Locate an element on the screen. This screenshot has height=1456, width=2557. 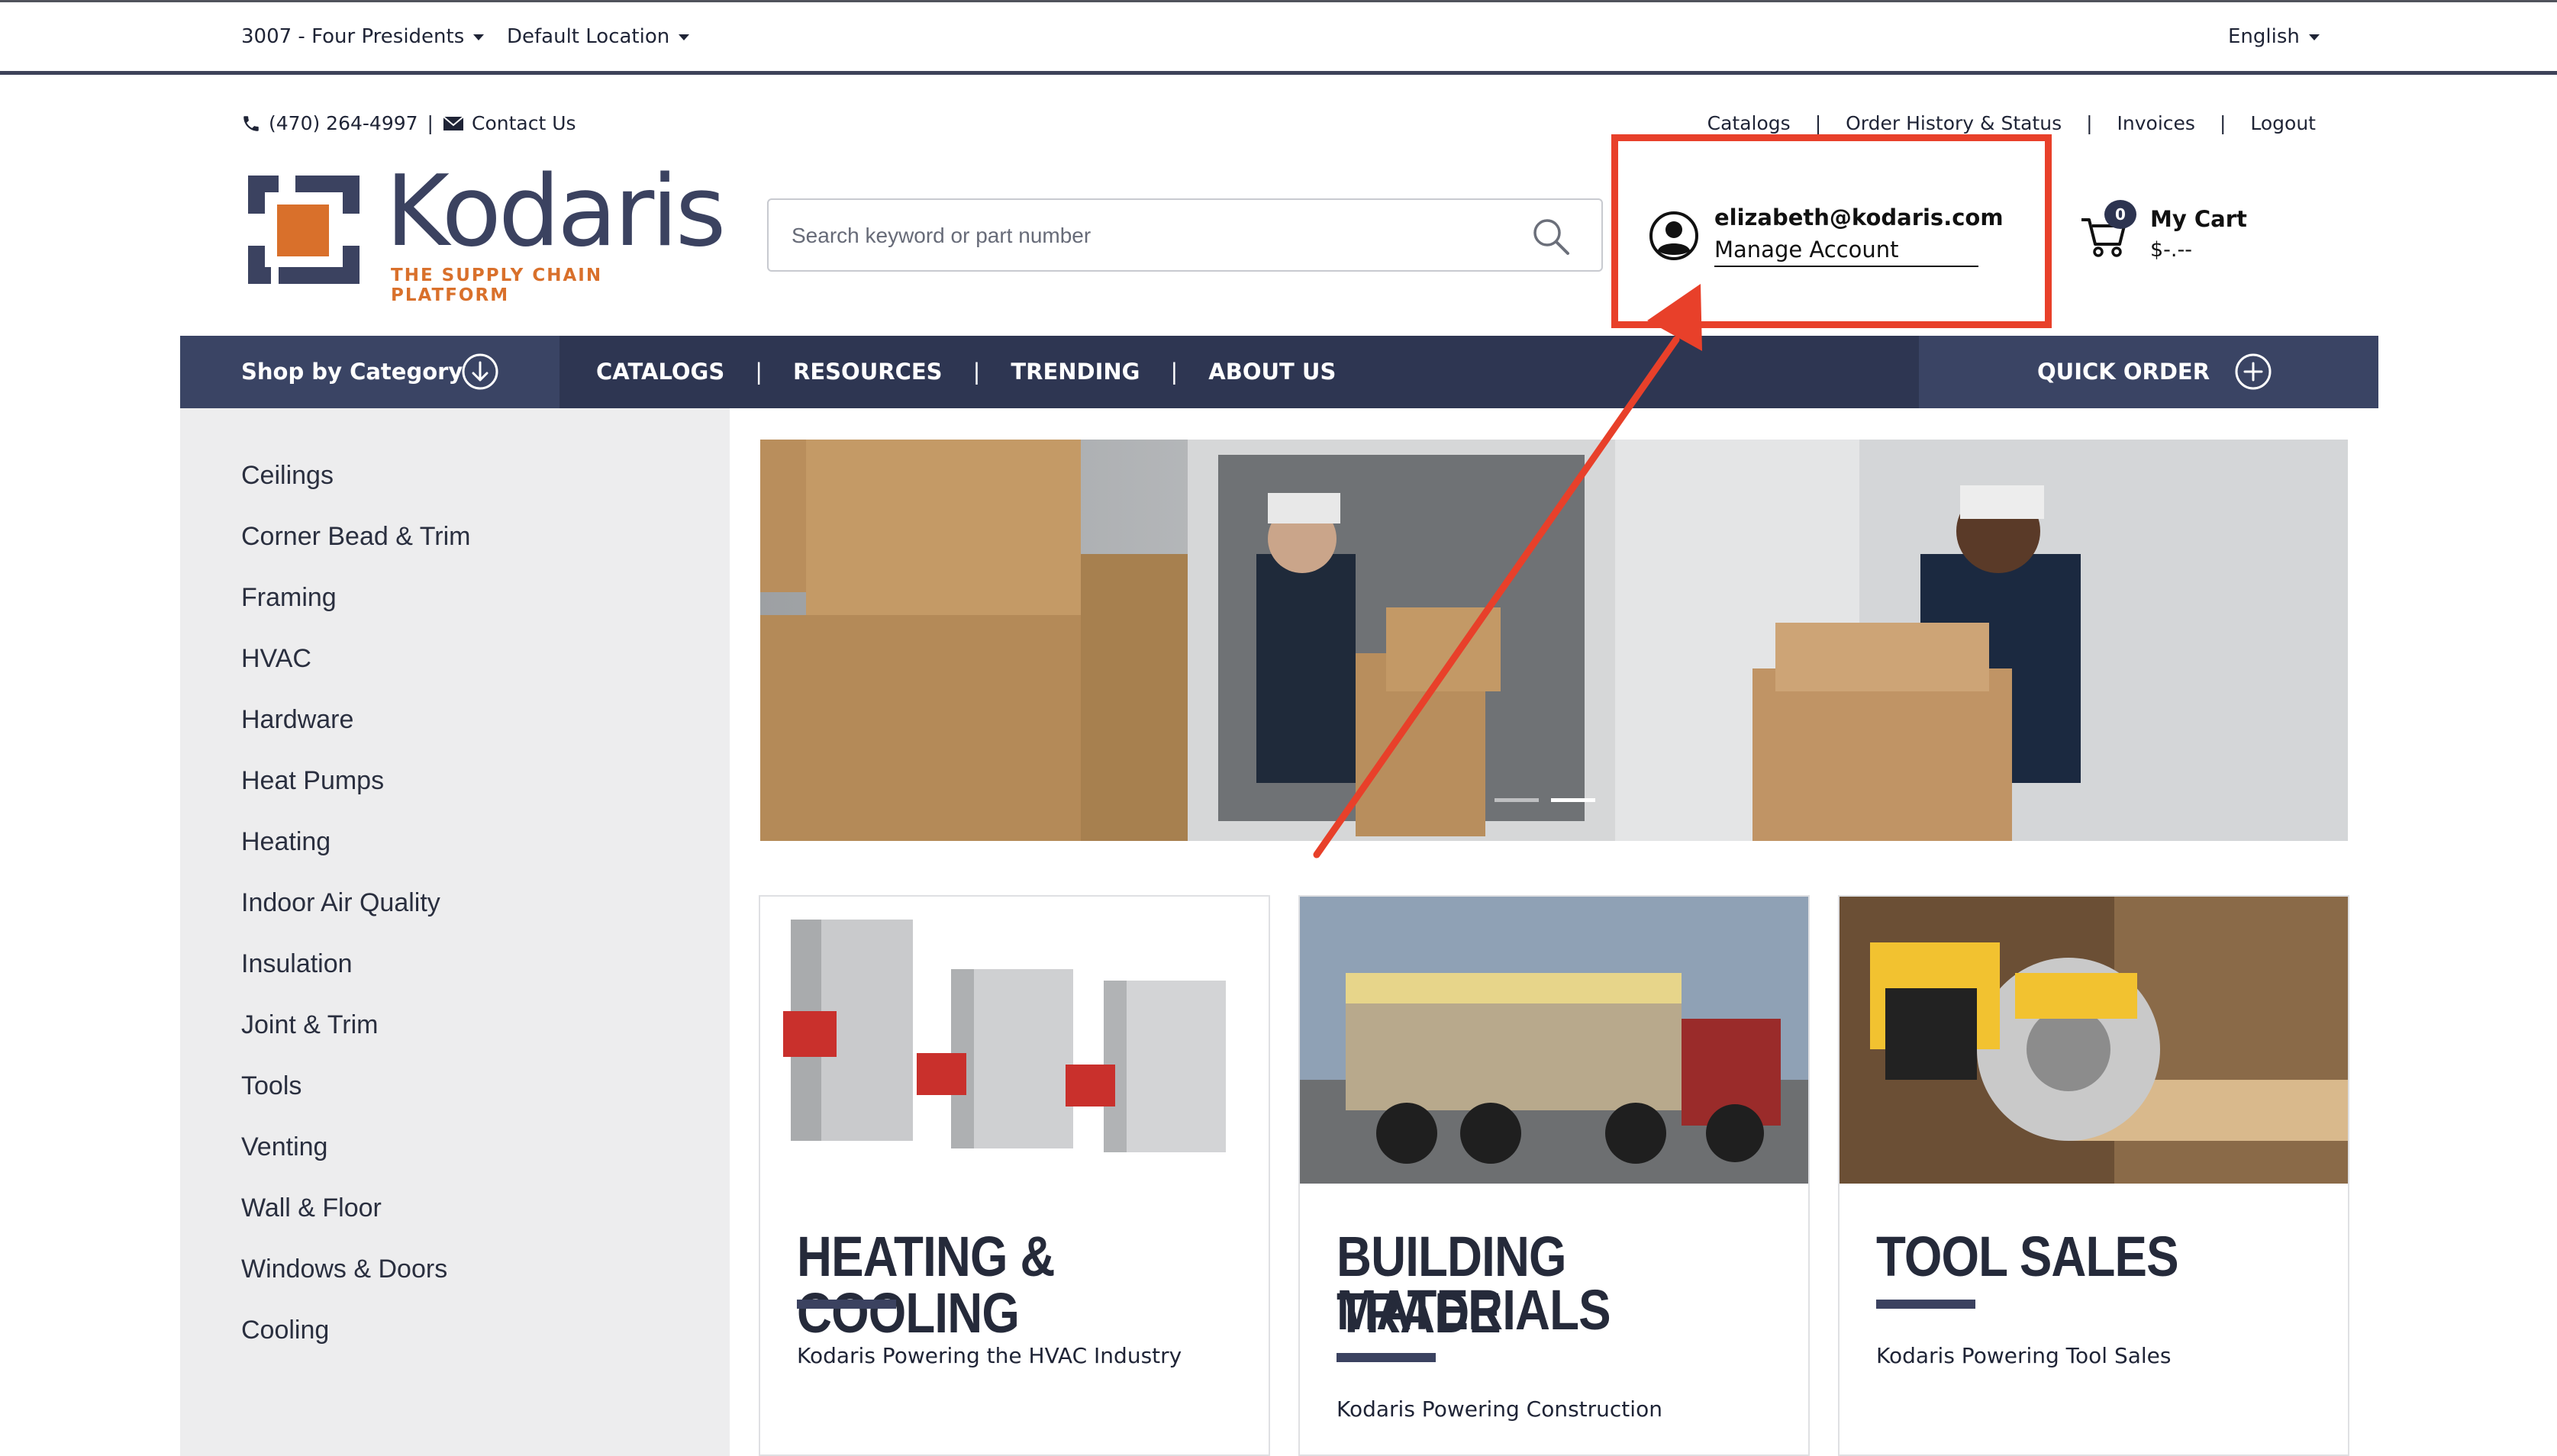
truck-image is located at coordinates (1554, 1040).